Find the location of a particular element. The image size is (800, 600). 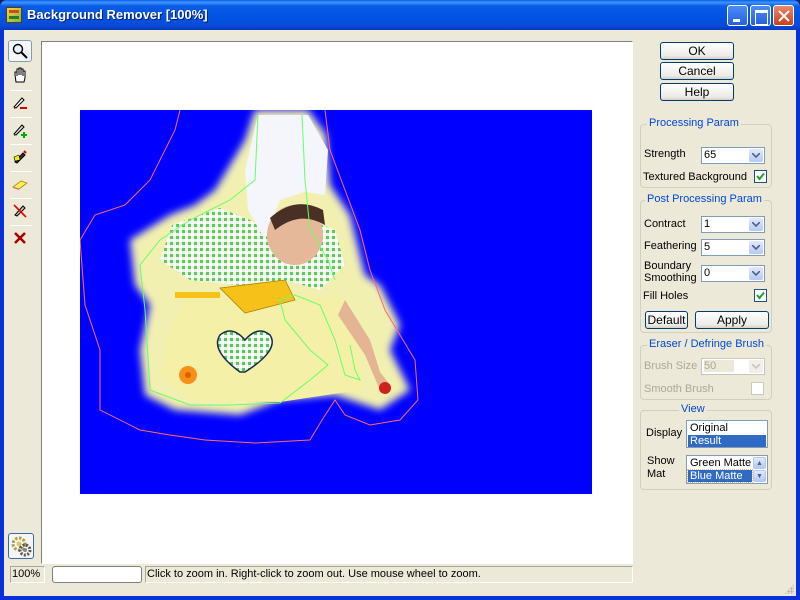

feathering-combo: 5 is located at coordinates (733, 247).